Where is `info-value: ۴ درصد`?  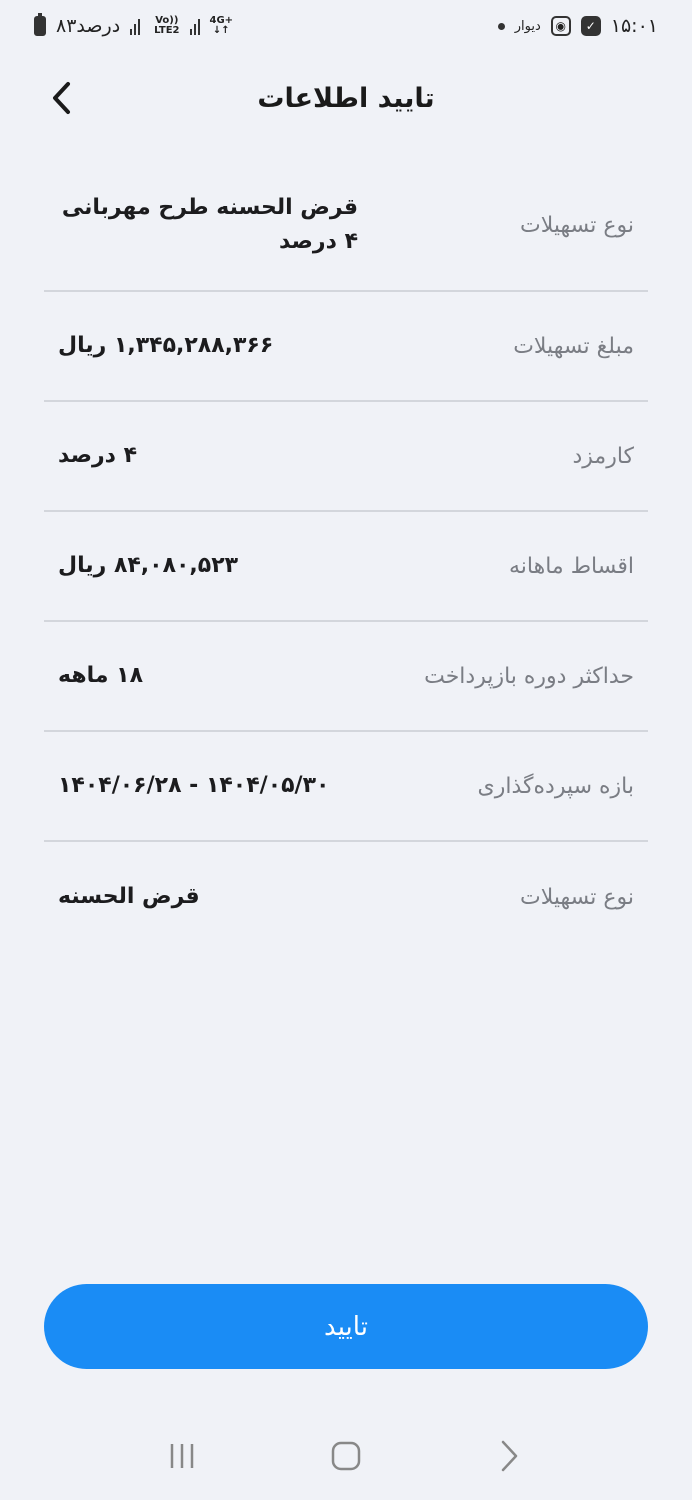 info-value: ۴ درصد is located at coordinates (98, 455).